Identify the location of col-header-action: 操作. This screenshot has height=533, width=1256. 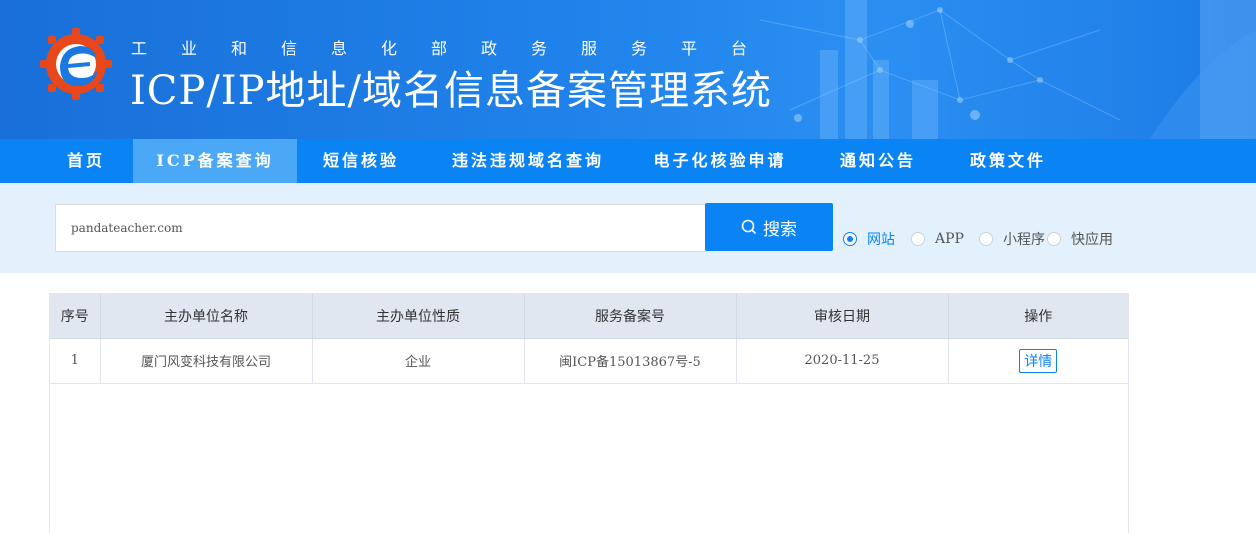
(1038, 316).